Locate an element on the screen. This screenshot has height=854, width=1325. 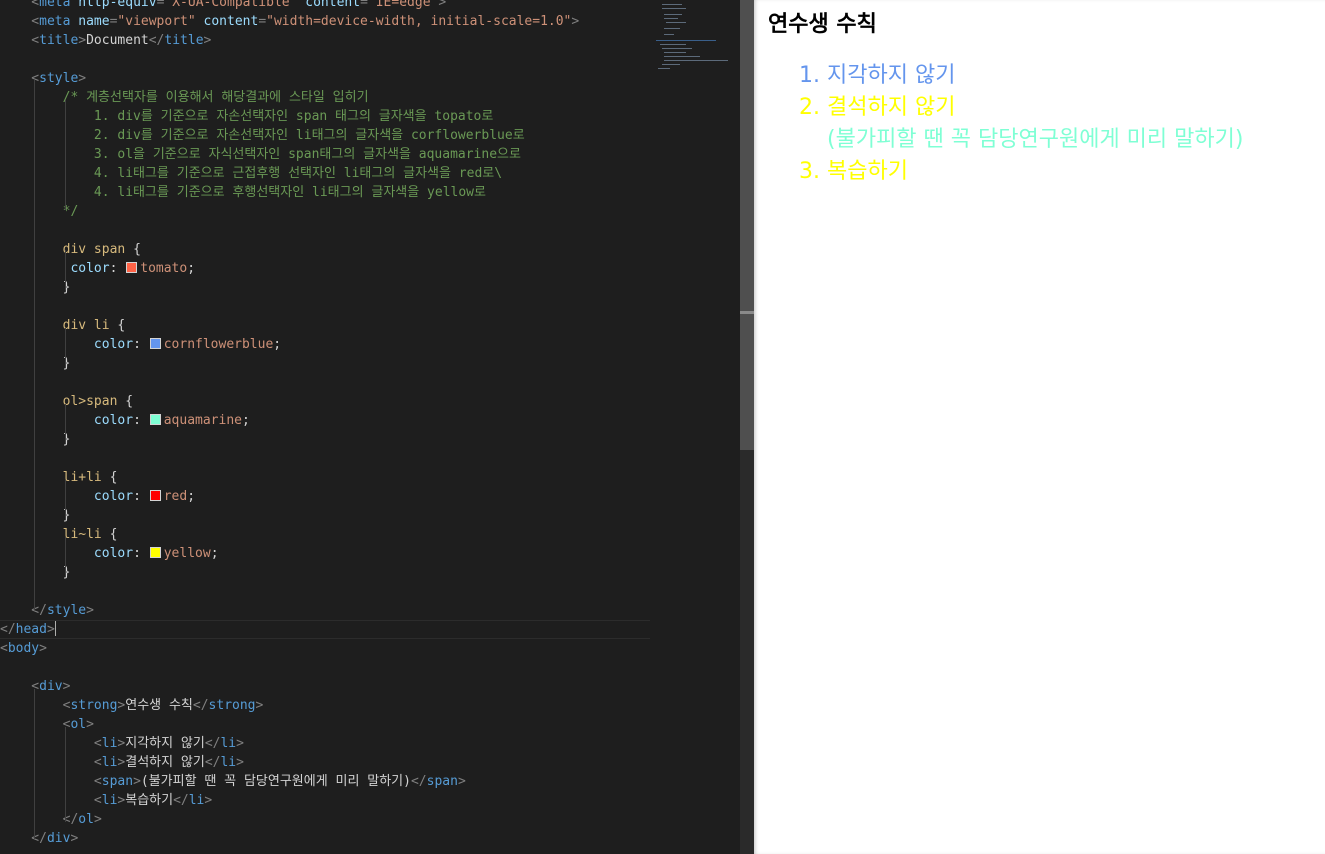
code-line: <ol> is located at coordinates (325, 724).